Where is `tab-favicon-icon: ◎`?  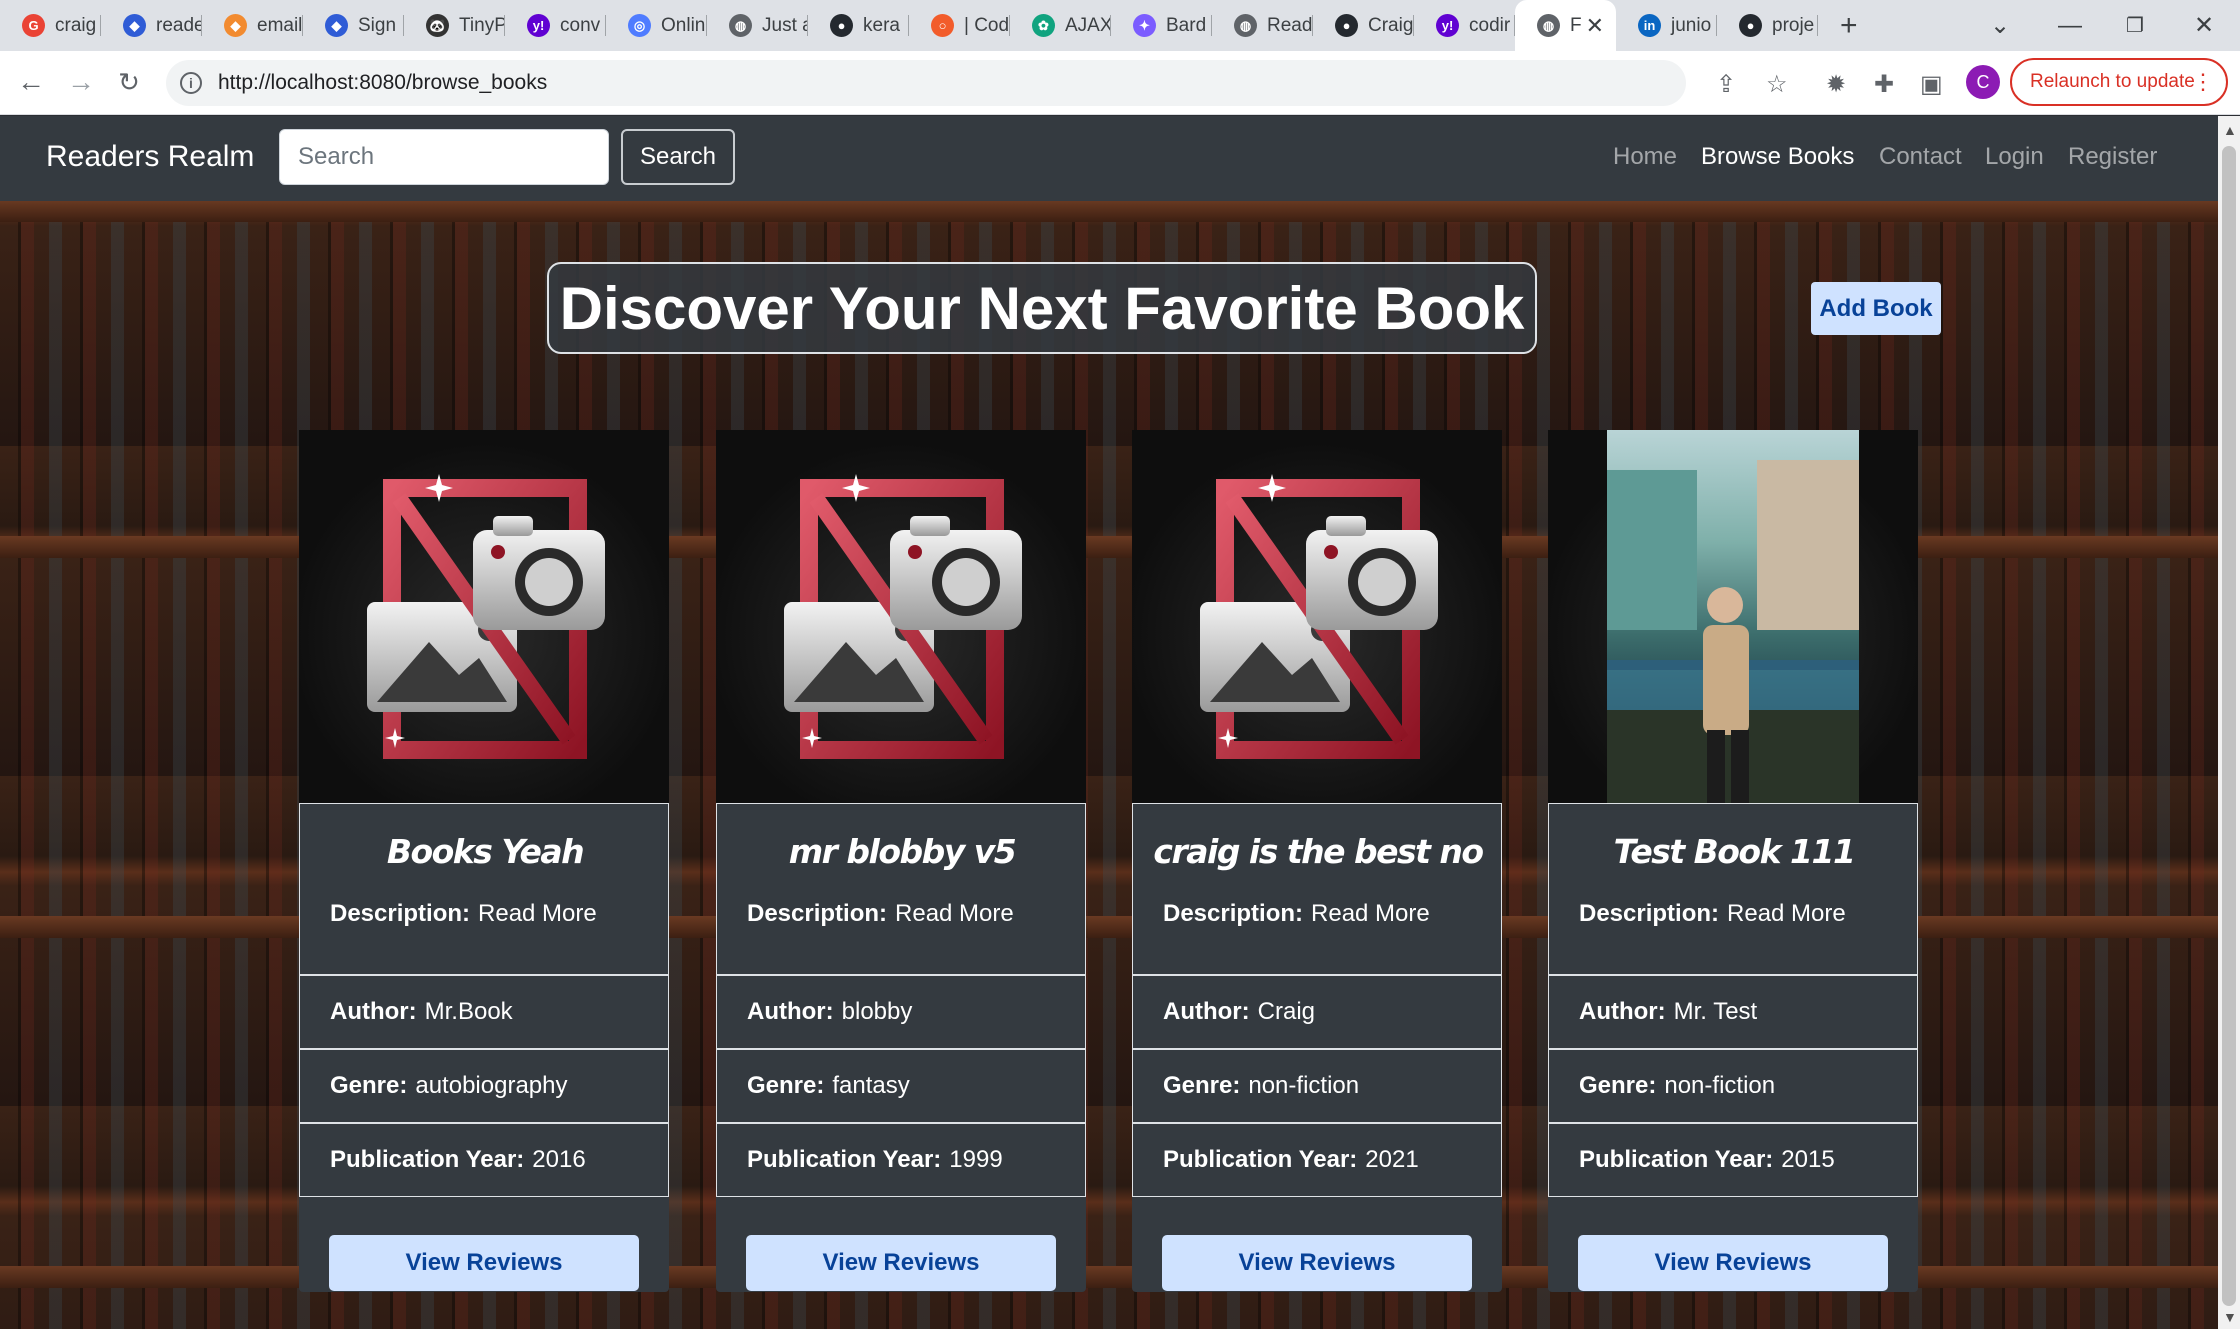 tab-favicon-icon: ◎ is located at coordinates (639, 25).